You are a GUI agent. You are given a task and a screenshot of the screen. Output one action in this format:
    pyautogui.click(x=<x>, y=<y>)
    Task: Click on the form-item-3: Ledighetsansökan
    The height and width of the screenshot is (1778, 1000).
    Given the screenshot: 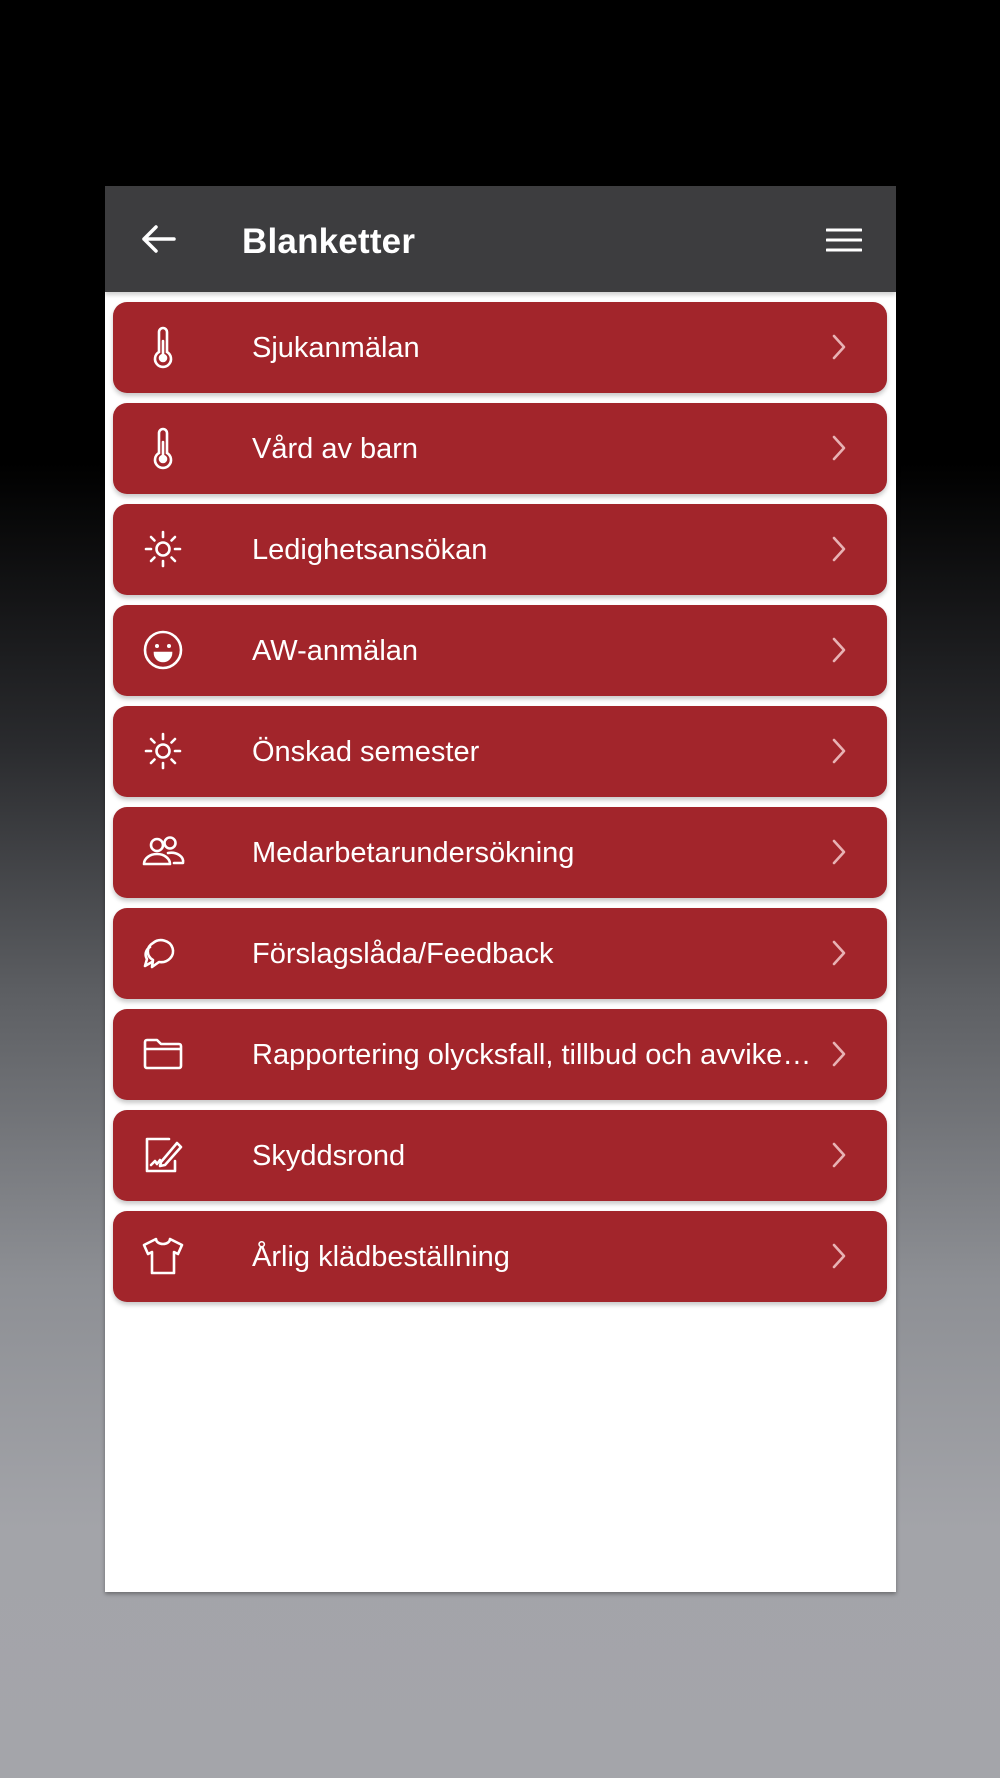 What is the action you would take?
    pyautogui.click(x=500, y=549)
    